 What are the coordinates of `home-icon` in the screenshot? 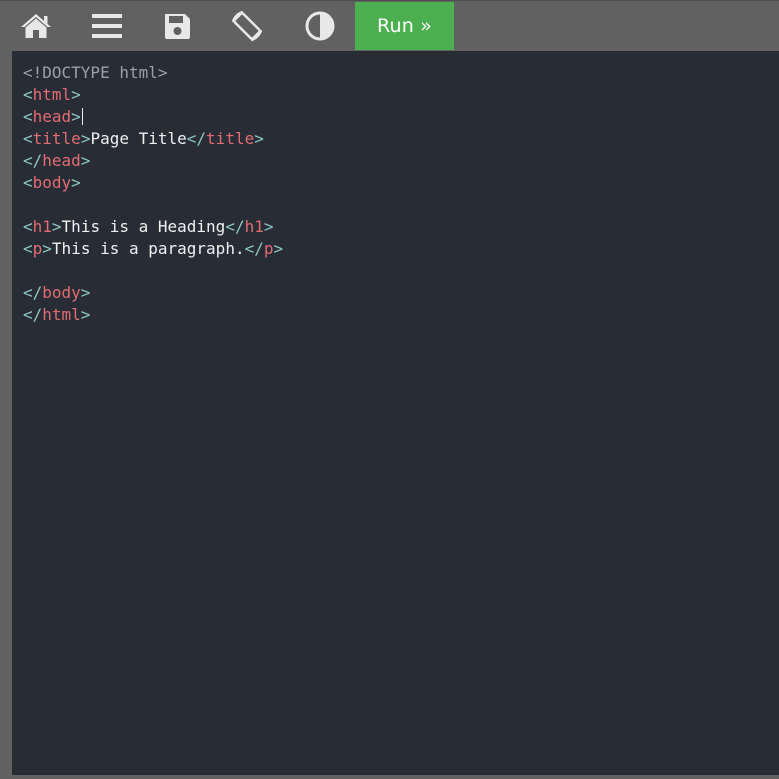 It's located at (36, 26).